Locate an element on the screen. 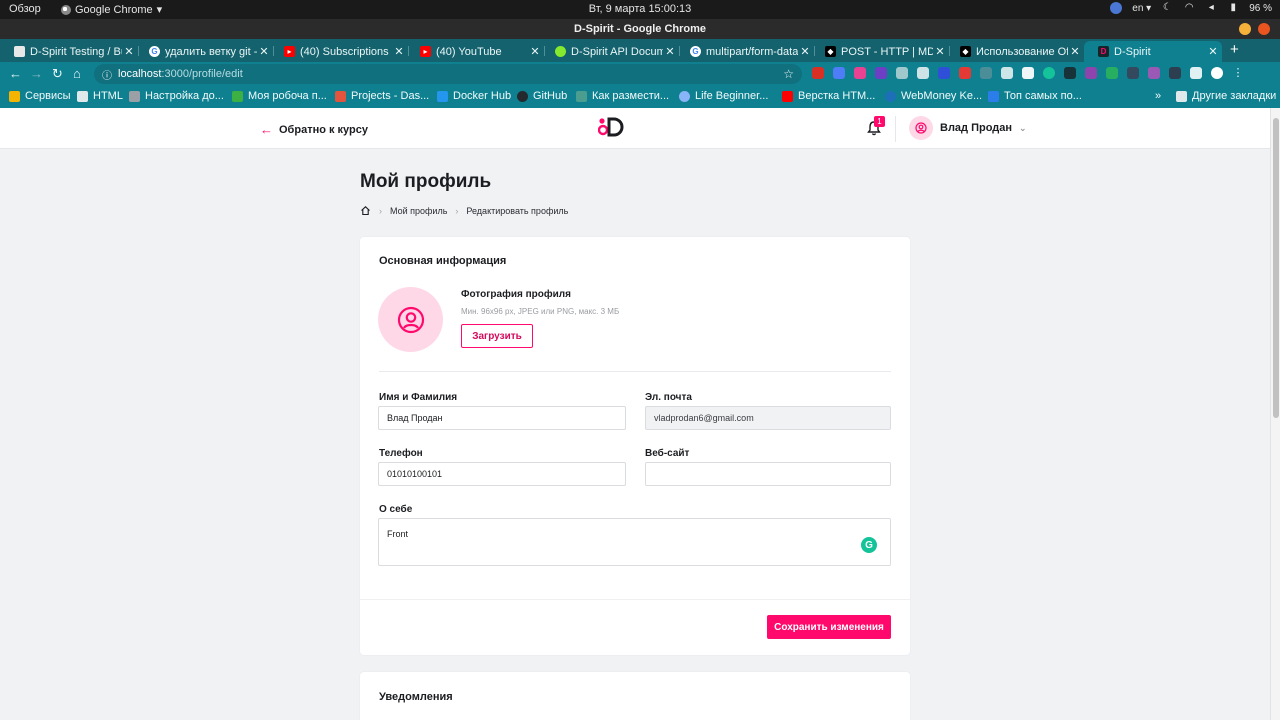 Image resolution: width=1280 pixels, height=720 pixels. email-value: vladprodan6@gmail.com is located at coordinates (704, 418).